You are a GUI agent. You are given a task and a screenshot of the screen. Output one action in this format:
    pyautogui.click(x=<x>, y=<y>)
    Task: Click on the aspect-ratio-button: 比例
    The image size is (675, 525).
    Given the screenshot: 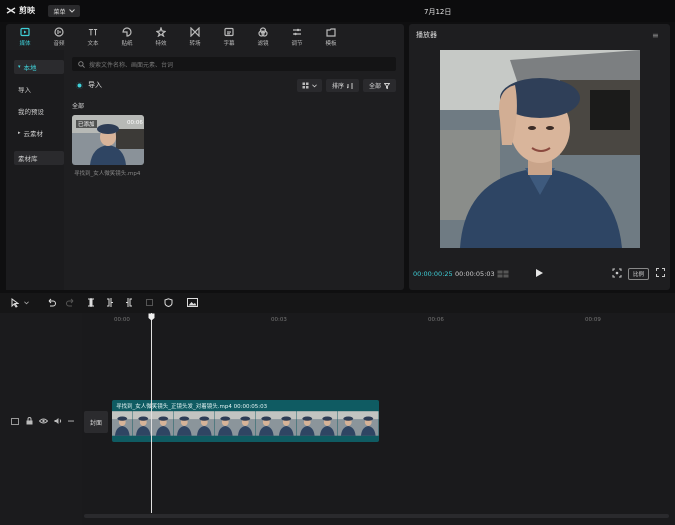 What is the action you would take?
    pyautogui.click(x=638, y=274)
    